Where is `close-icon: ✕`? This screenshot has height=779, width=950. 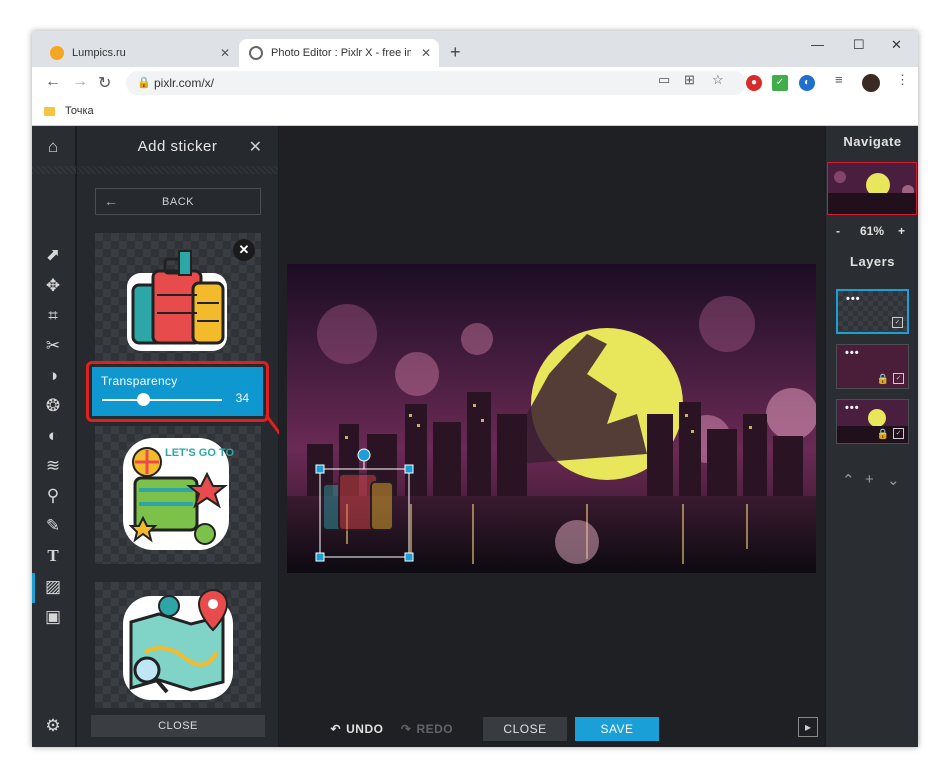
close-icon: ✕ is located at coordinates (896, 45).